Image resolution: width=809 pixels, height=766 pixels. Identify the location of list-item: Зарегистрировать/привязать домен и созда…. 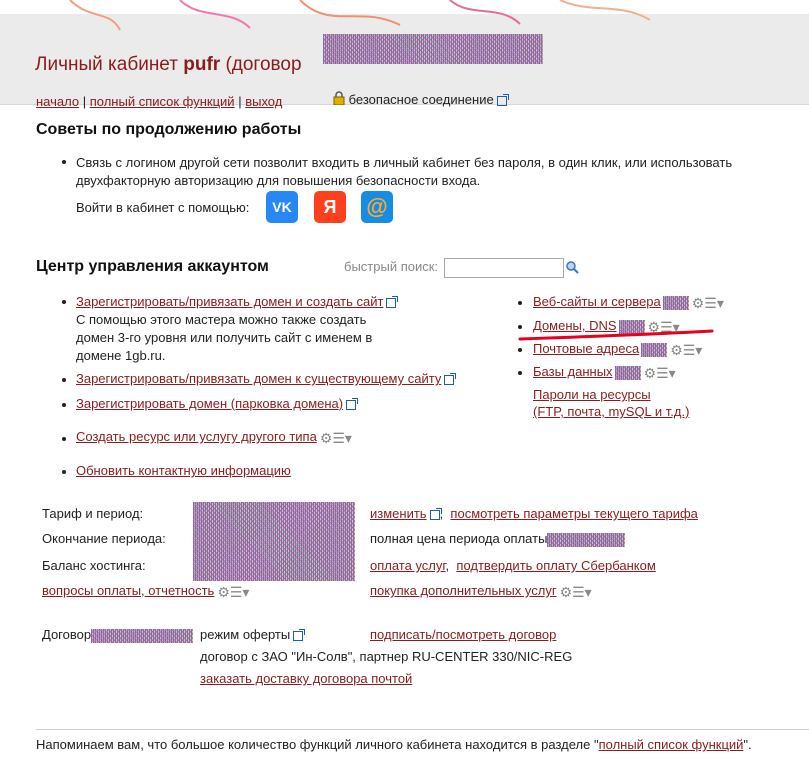
(237, 301).